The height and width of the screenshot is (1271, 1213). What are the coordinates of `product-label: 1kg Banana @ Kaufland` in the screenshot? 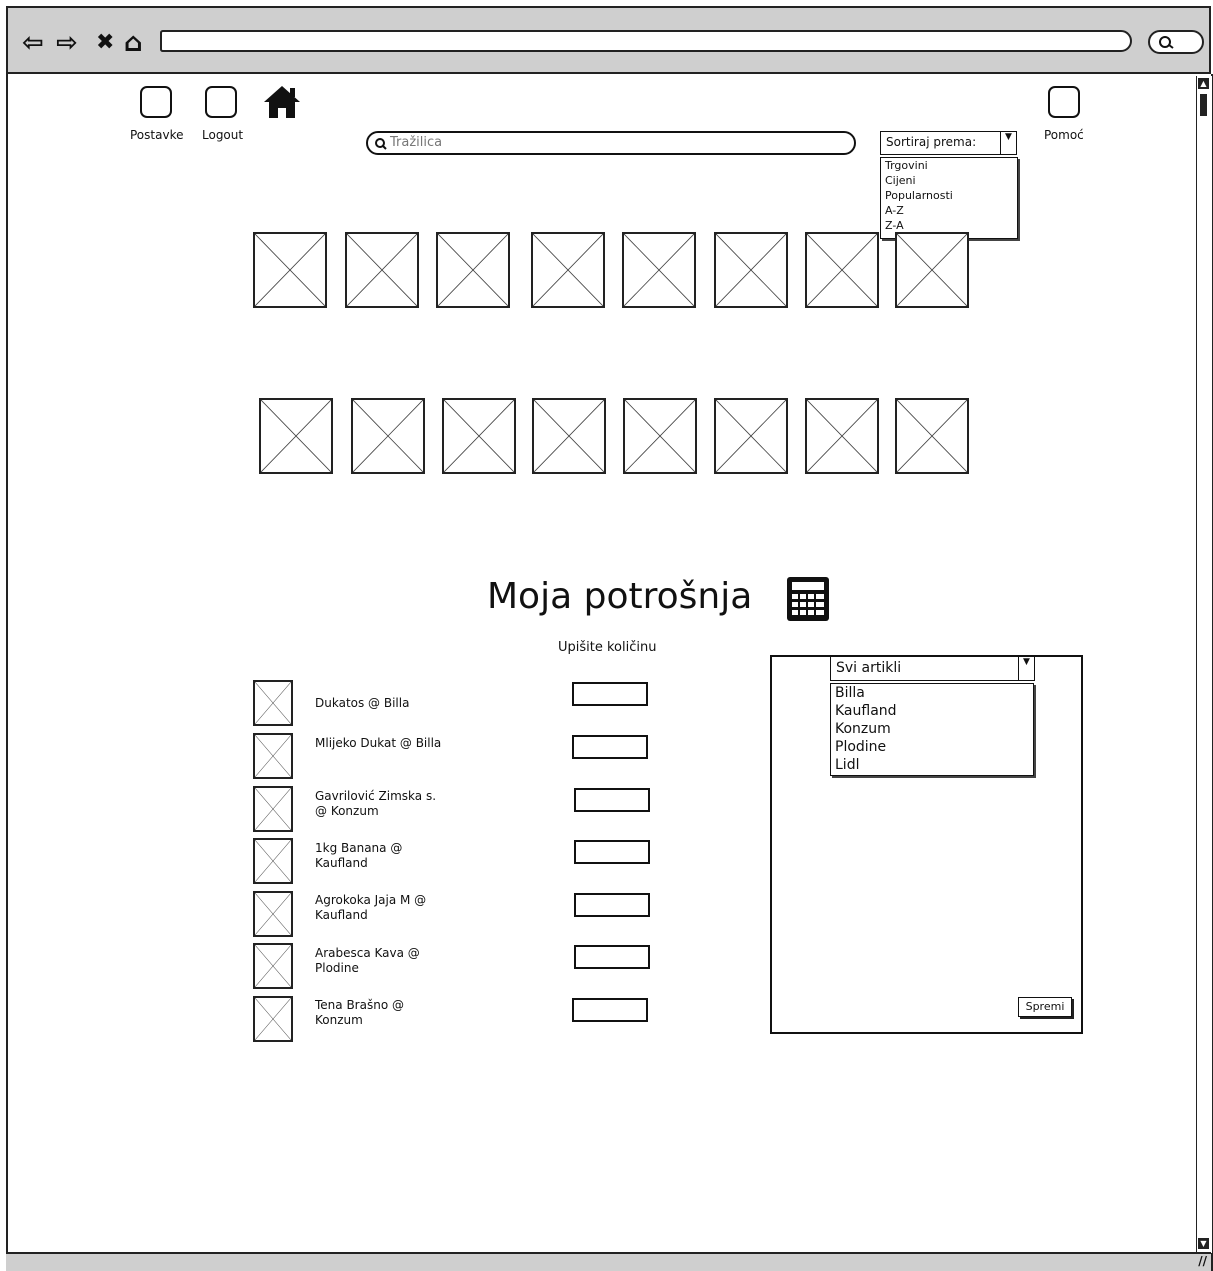 It's located at (359, 855).